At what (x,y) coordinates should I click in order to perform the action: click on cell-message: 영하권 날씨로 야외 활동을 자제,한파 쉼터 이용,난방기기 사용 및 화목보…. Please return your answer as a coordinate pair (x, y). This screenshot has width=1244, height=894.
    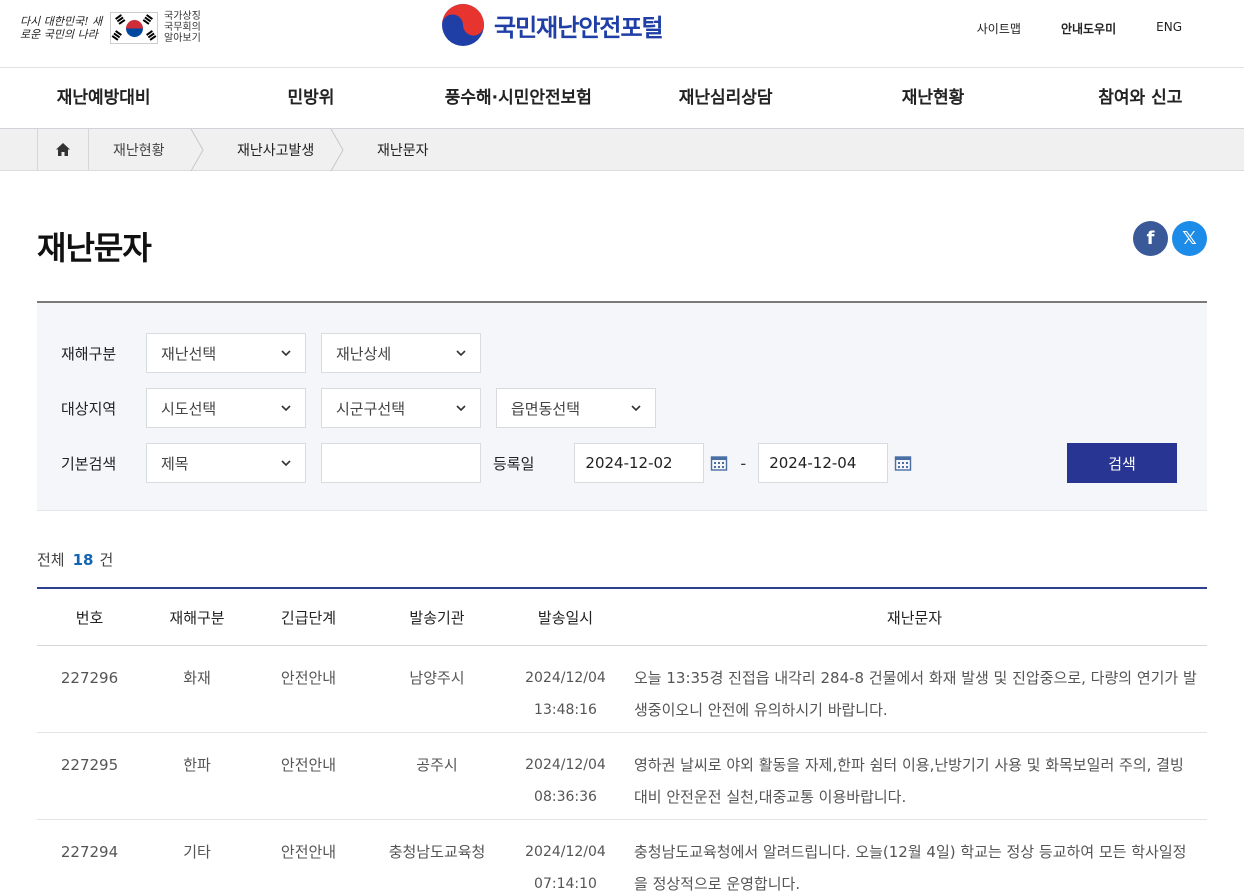
    Looking at the image, I should click on (914, 776).